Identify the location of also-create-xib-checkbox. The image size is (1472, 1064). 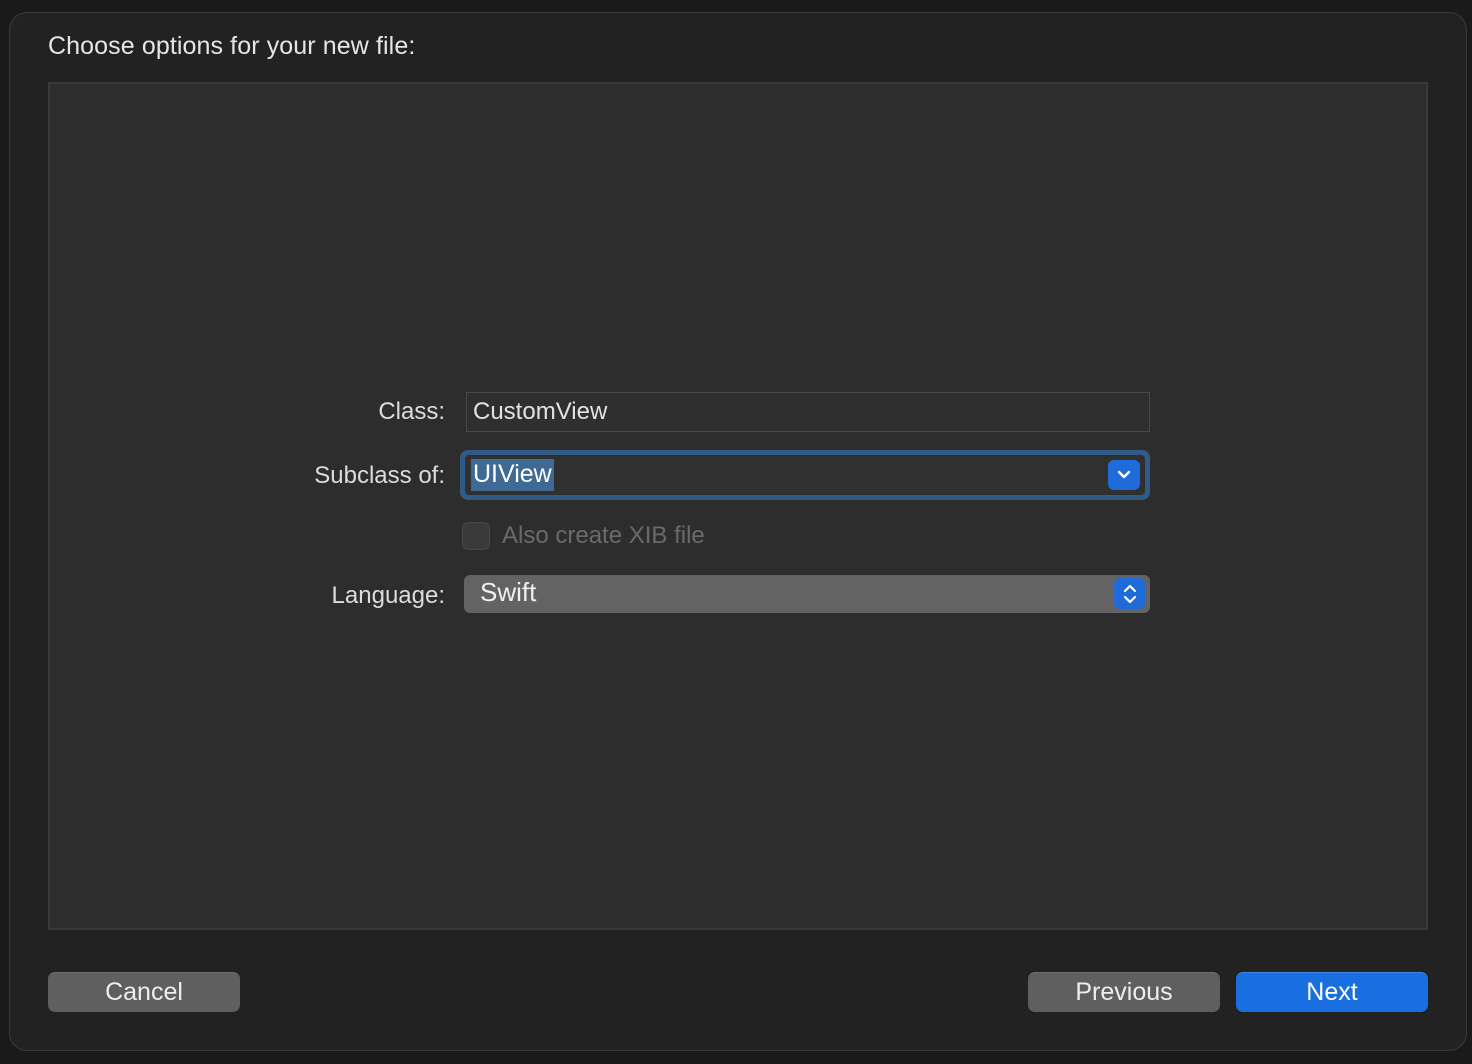
(476, 536).